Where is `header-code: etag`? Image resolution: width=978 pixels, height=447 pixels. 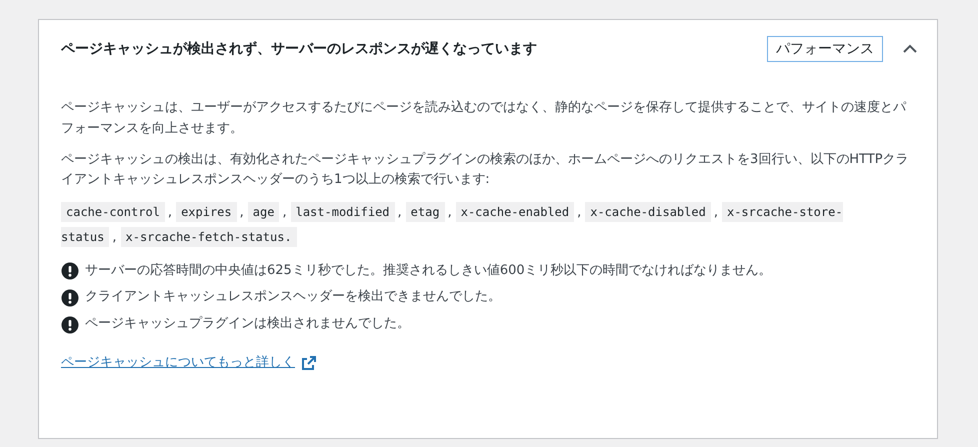
header-code: etag is located at coordinates (425, 212).